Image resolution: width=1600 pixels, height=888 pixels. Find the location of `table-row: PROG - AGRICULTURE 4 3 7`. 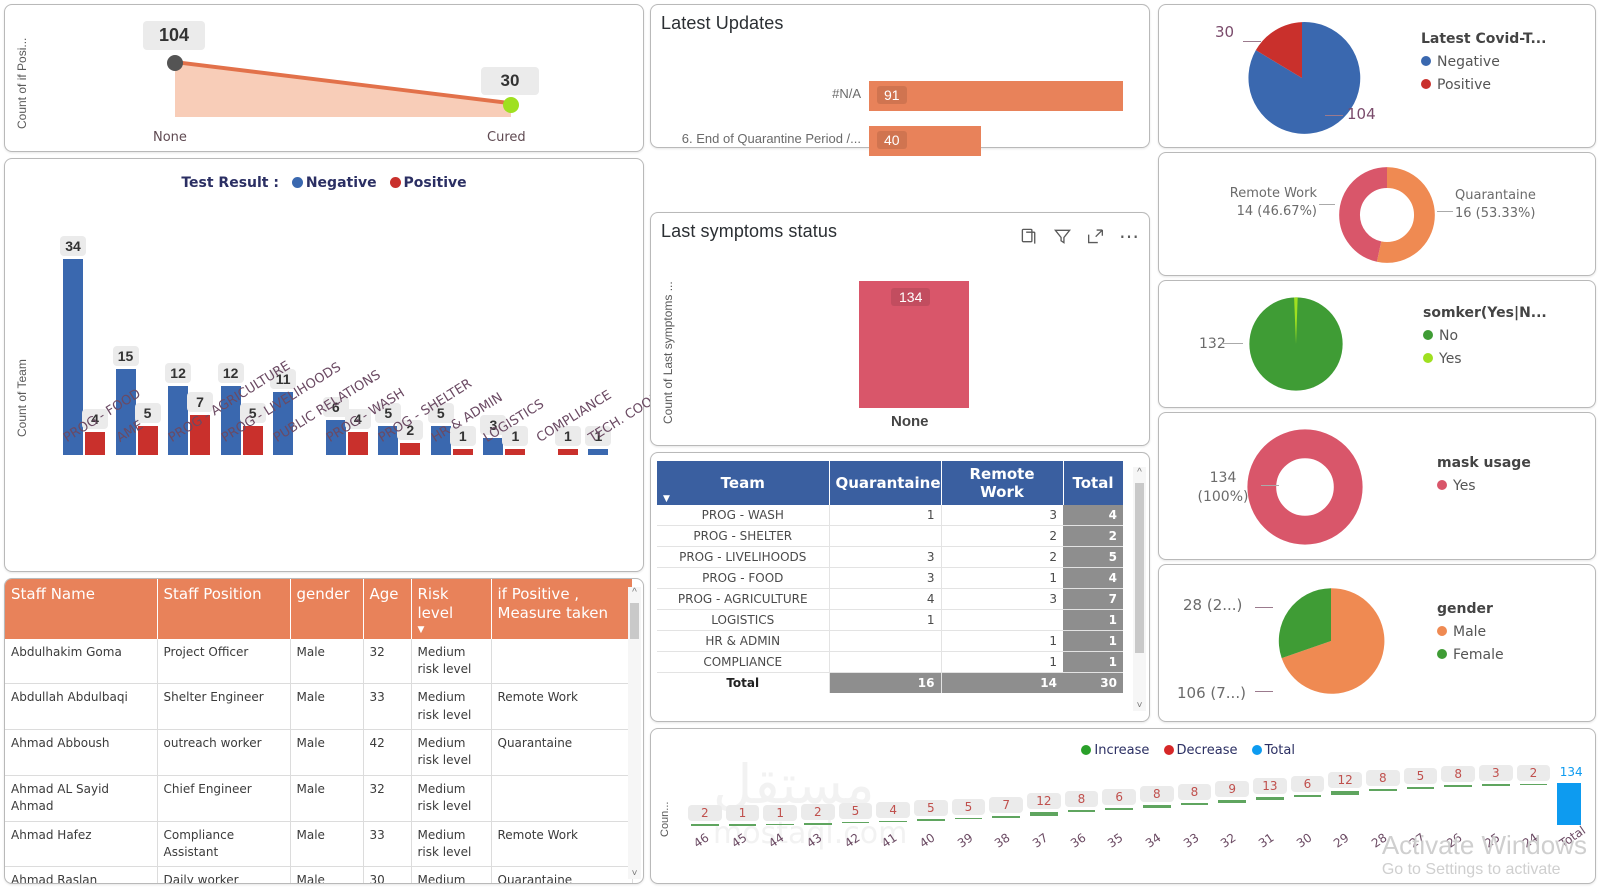

table-row: PROG - AGRICULTURE 4 3 7 is located at coordinates (890, 599).